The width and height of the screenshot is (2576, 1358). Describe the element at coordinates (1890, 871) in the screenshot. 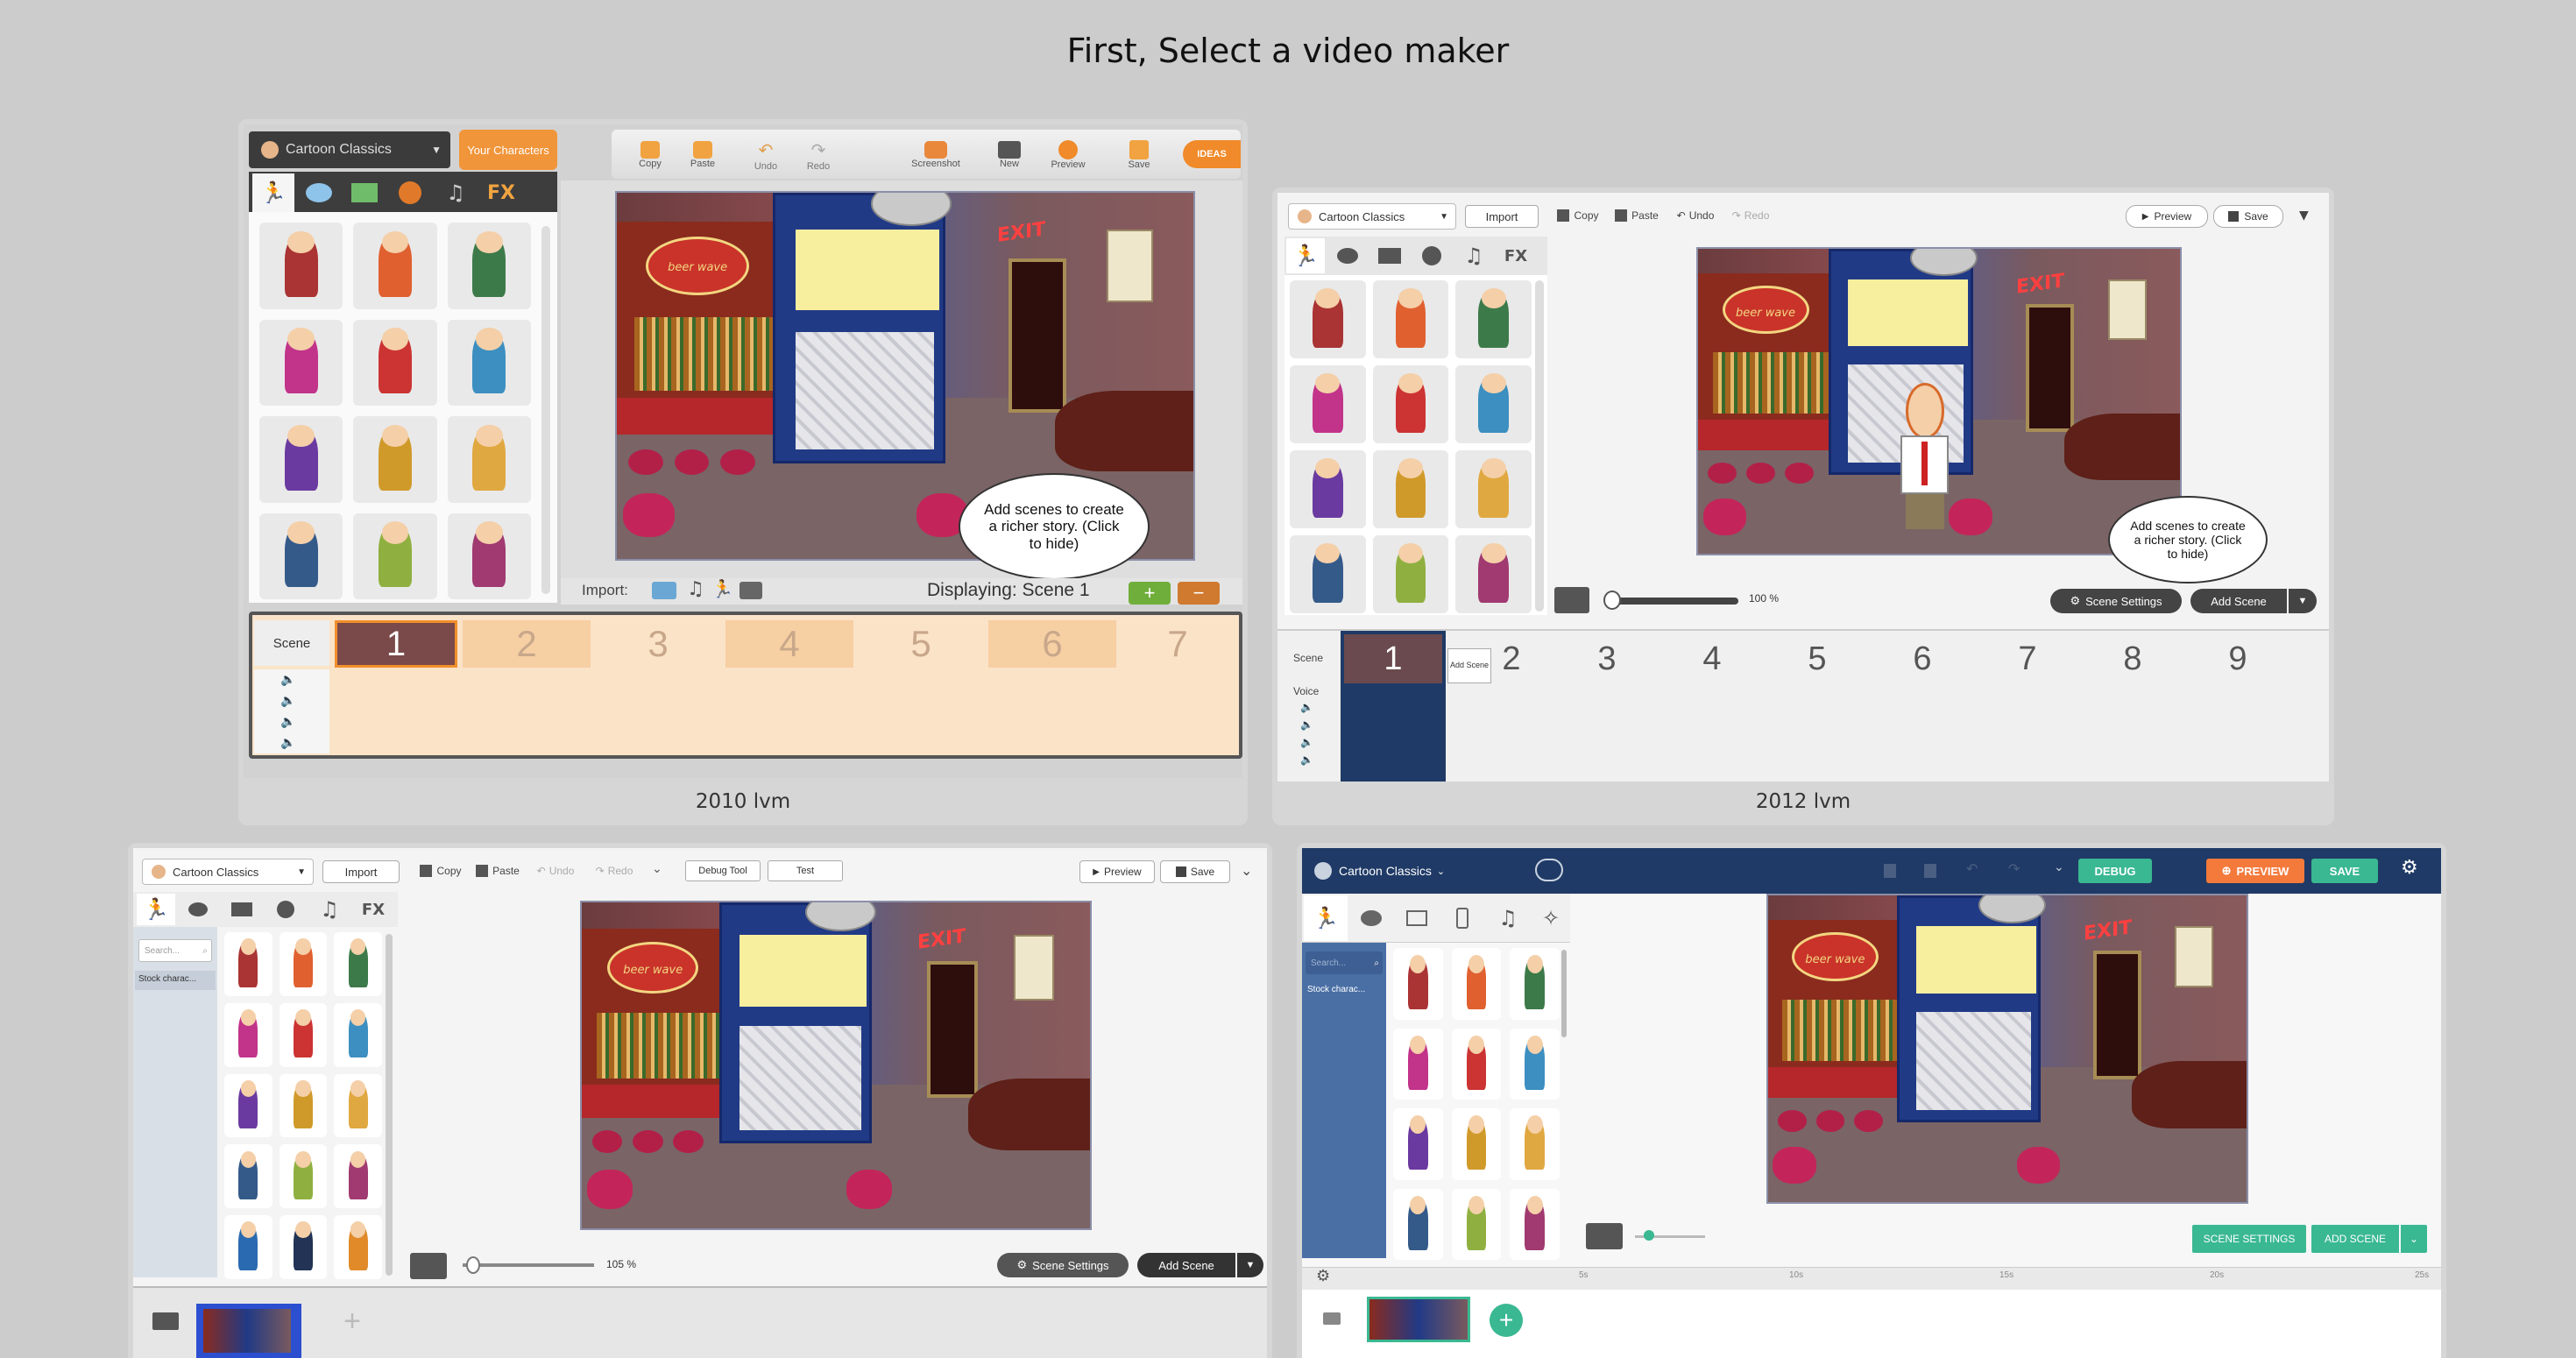

I see `copy-icon` at that location.